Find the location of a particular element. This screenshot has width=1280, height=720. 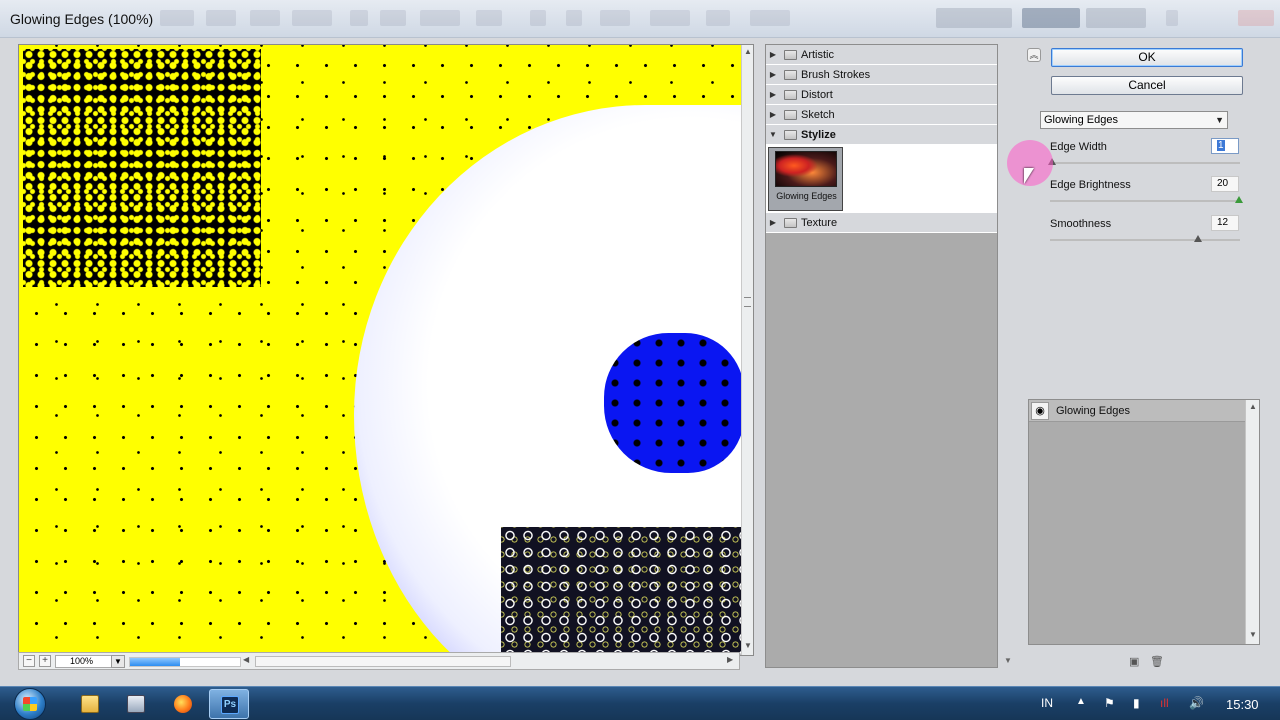

mouse-pointer-icon is located at coordinates (1029, 176).